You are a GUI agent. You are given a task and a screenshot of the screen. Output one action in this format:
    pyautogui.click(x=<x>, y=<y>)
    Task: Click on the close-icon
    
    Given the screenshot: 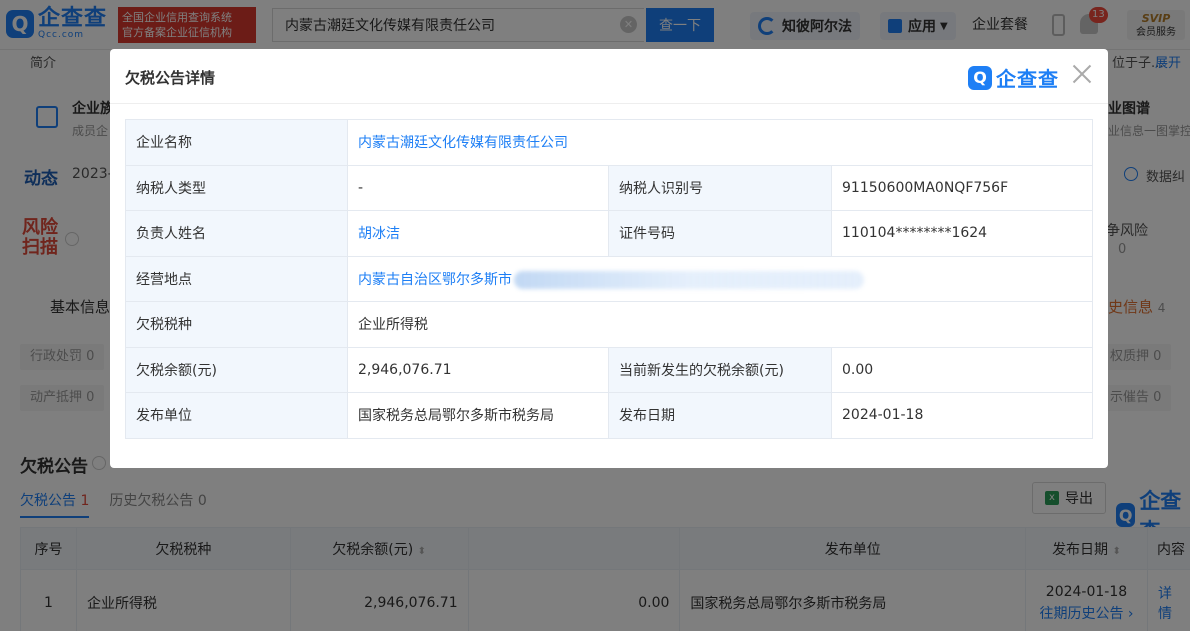 What is the action you would take?
    pyautogui.click(x=1082, y=74)
    